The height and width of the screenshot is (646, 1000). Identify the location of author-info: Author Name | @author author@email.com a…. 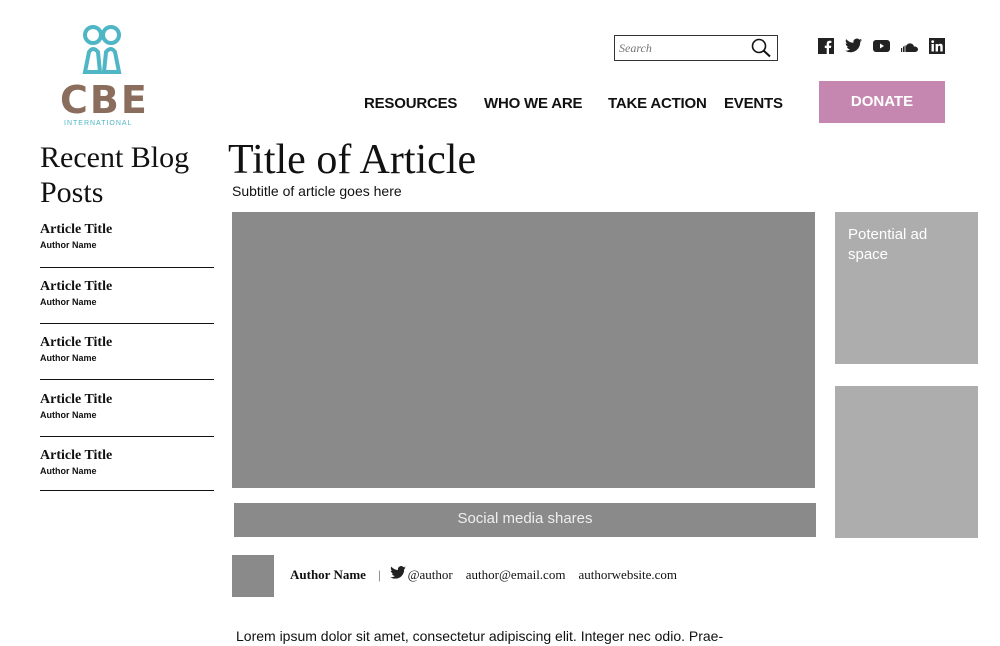
(483, 574).